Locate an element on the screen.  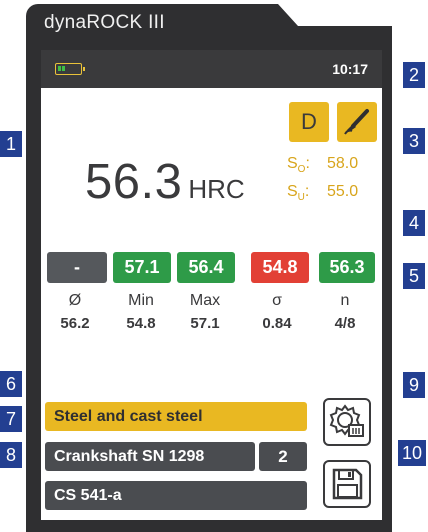
settings-button is located at coordinates (347, 422).